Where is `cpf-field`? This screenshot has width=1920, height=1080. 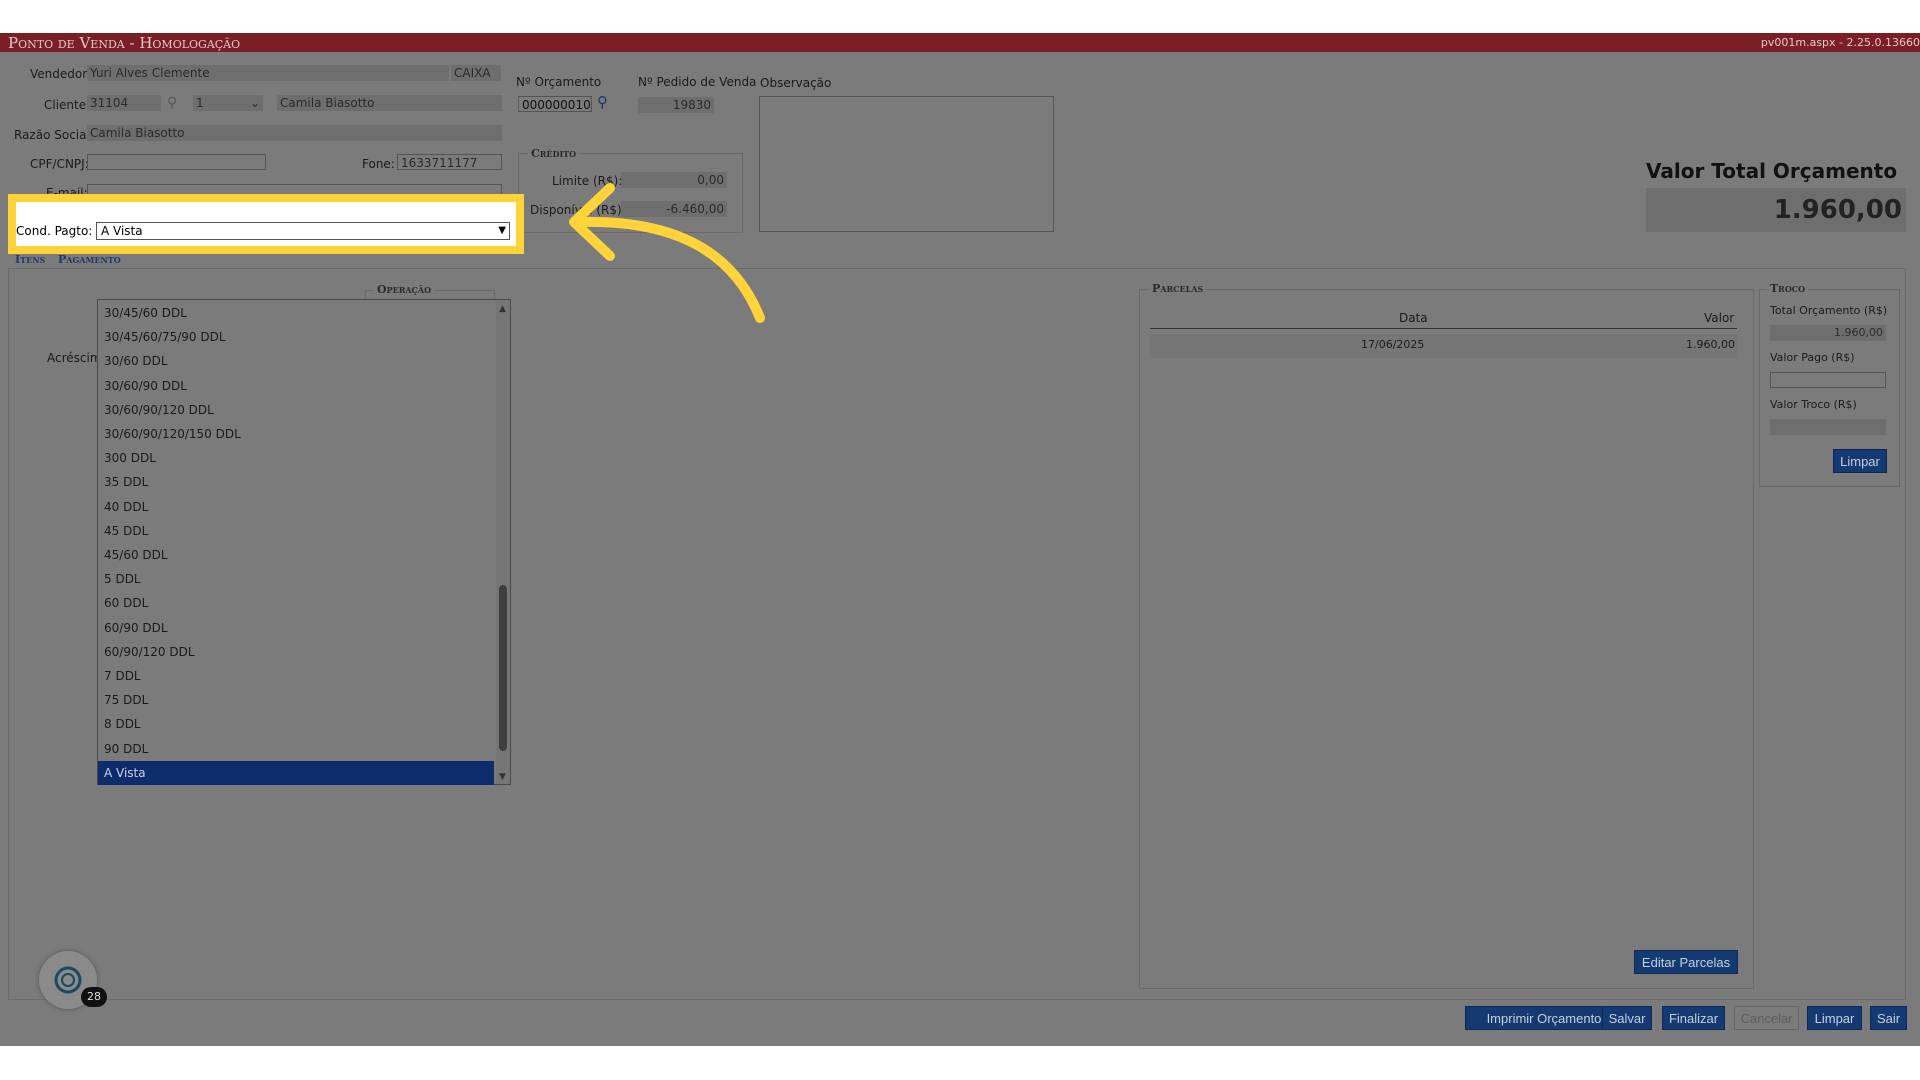
cpf-field is located at coordinates (176, 162).